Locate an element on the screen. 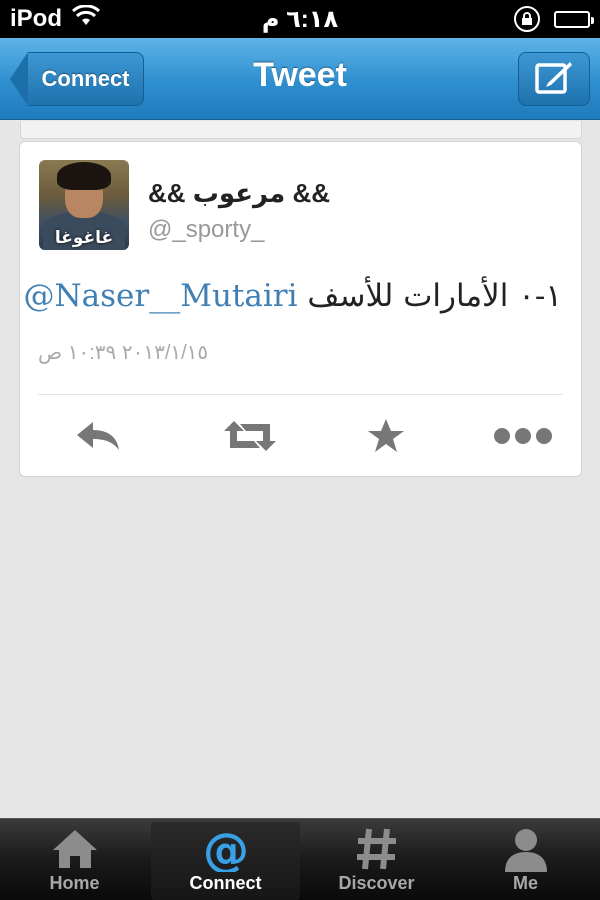 The height and width of the screenshot is (900, 600). tab-connect: @ Connect is located at coordinates (225, 861).